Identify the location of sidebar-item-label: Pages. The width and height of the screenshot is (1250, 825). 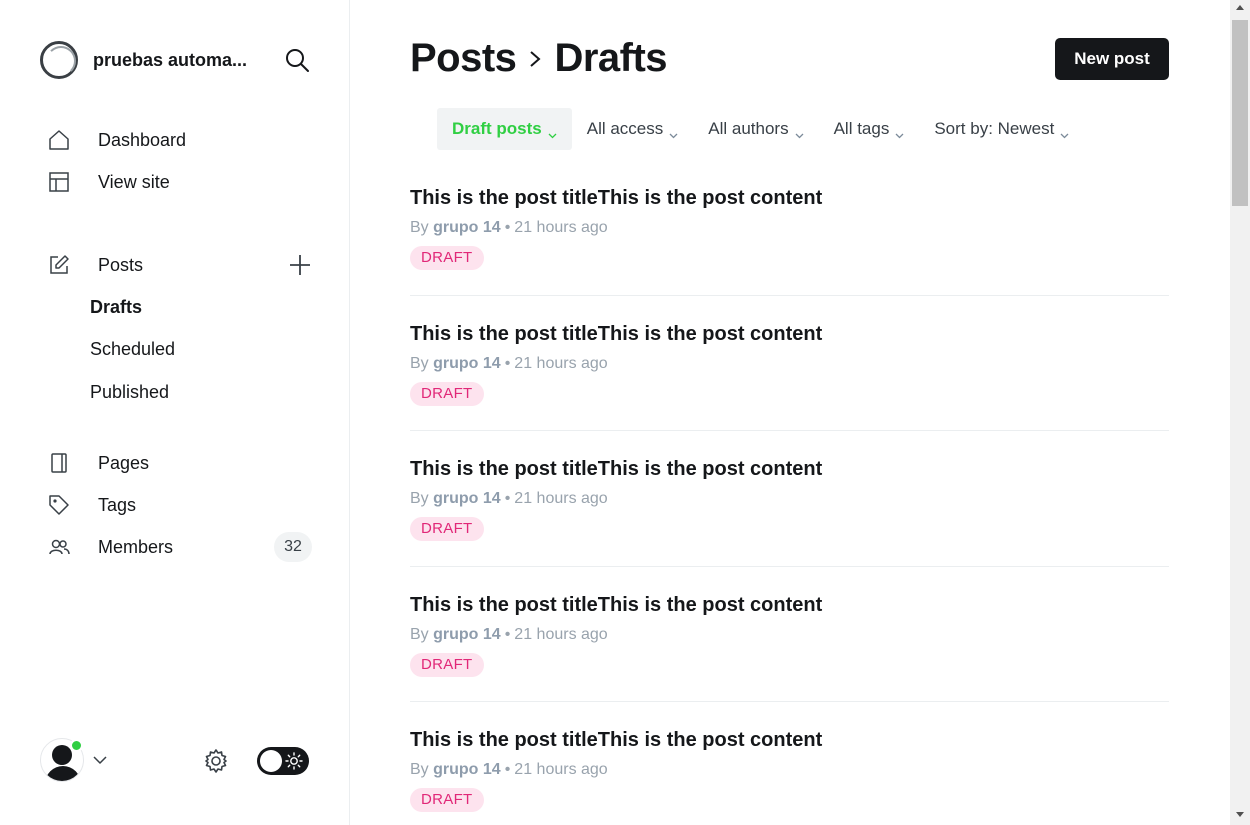
(124, 462).